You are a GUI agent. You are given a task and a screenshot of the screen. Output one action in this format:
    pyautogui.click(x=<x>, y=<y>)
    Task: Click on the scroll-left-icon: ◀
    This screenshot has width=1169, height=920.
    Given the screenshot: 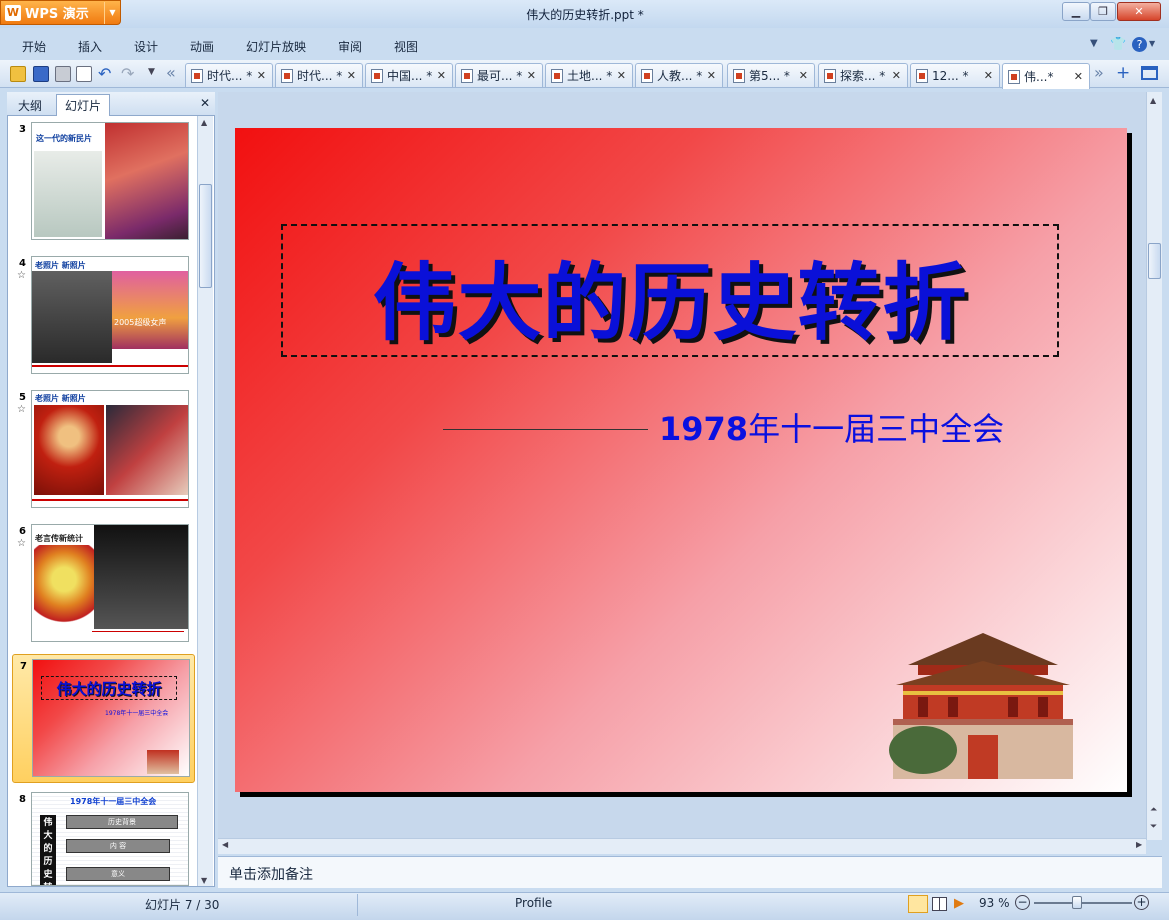 What is the action you would take?
    pyautogui.click(x=225, y=844)
    